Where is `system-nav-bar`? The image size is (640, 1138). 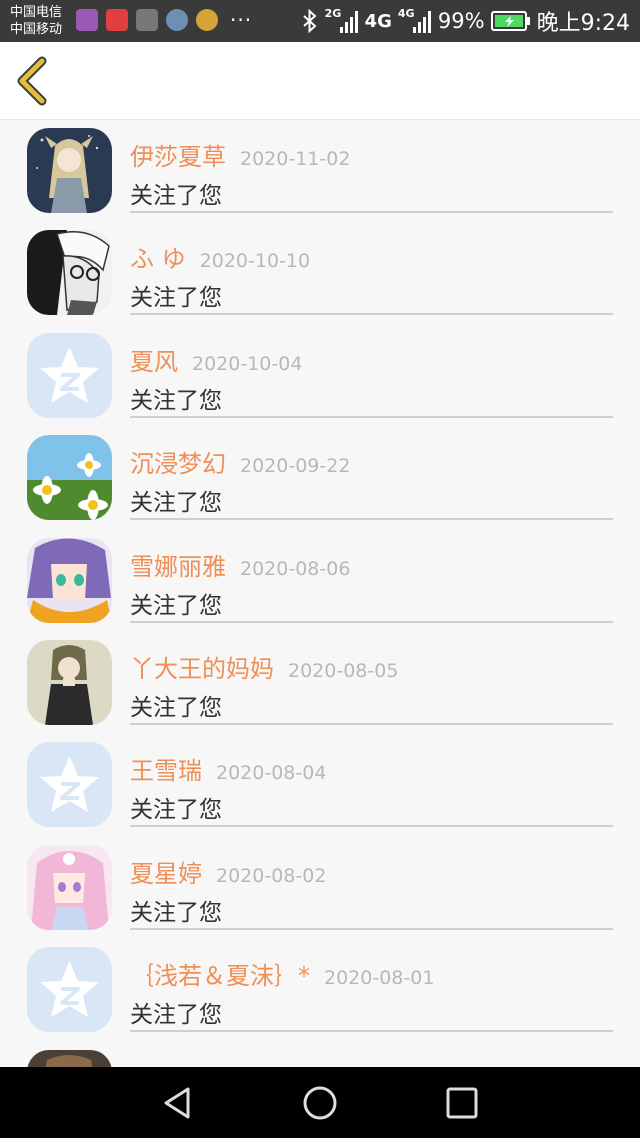
system-nav-bar is located at coordinates (320, 1102).